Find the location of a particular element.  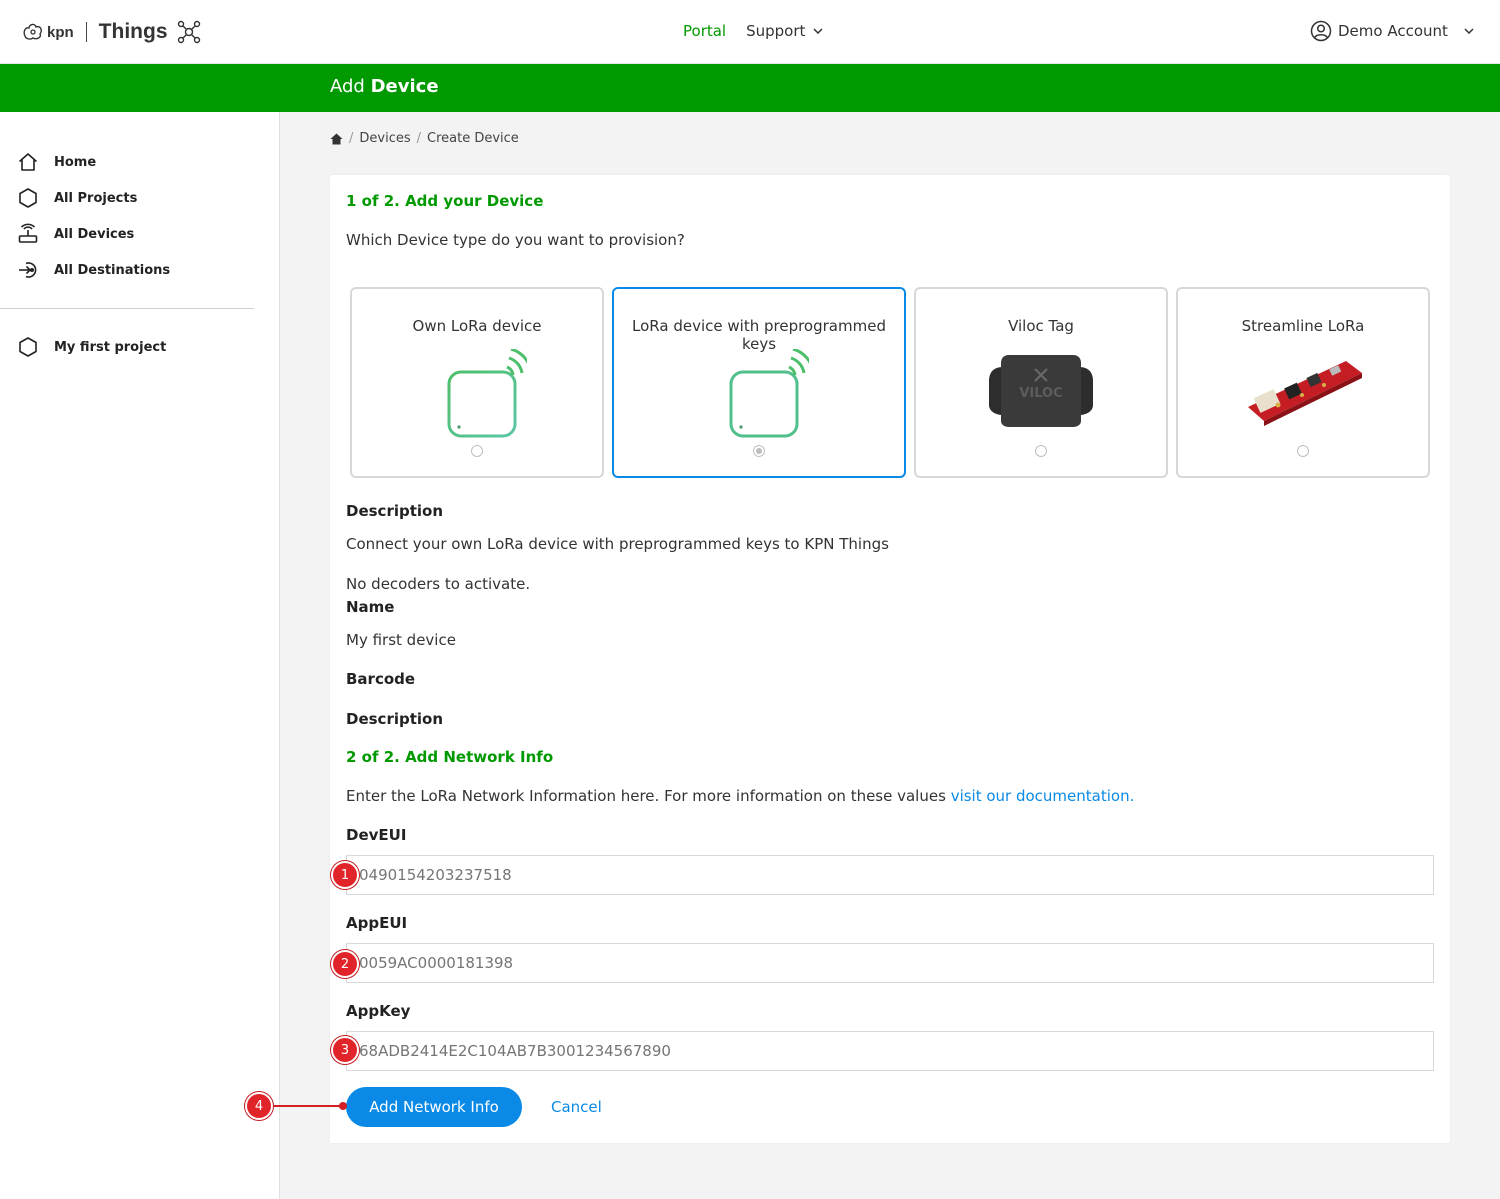

top-bar: kpn Things Portal Support Demo Account is located at coordinates (750, 32).